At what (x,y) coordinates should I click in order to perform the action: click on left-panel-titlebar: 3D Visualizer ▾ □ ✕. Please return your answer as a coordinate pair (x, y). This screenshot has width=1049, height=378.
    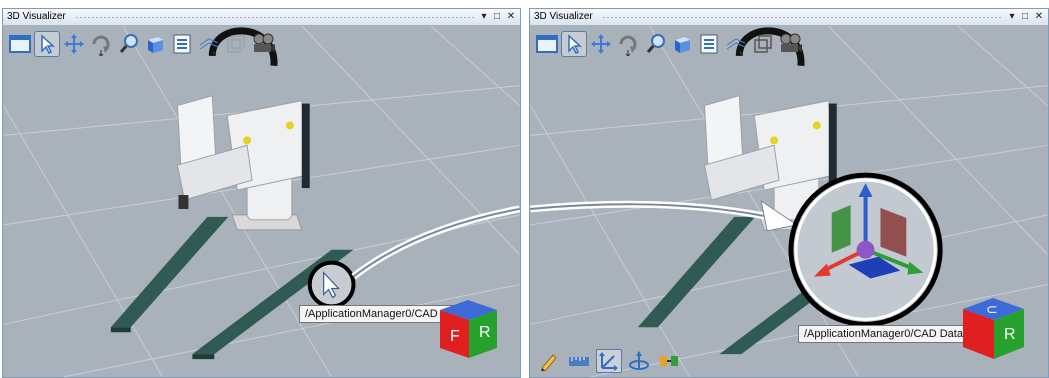
    Looking at the image, I should click on (261, 17).